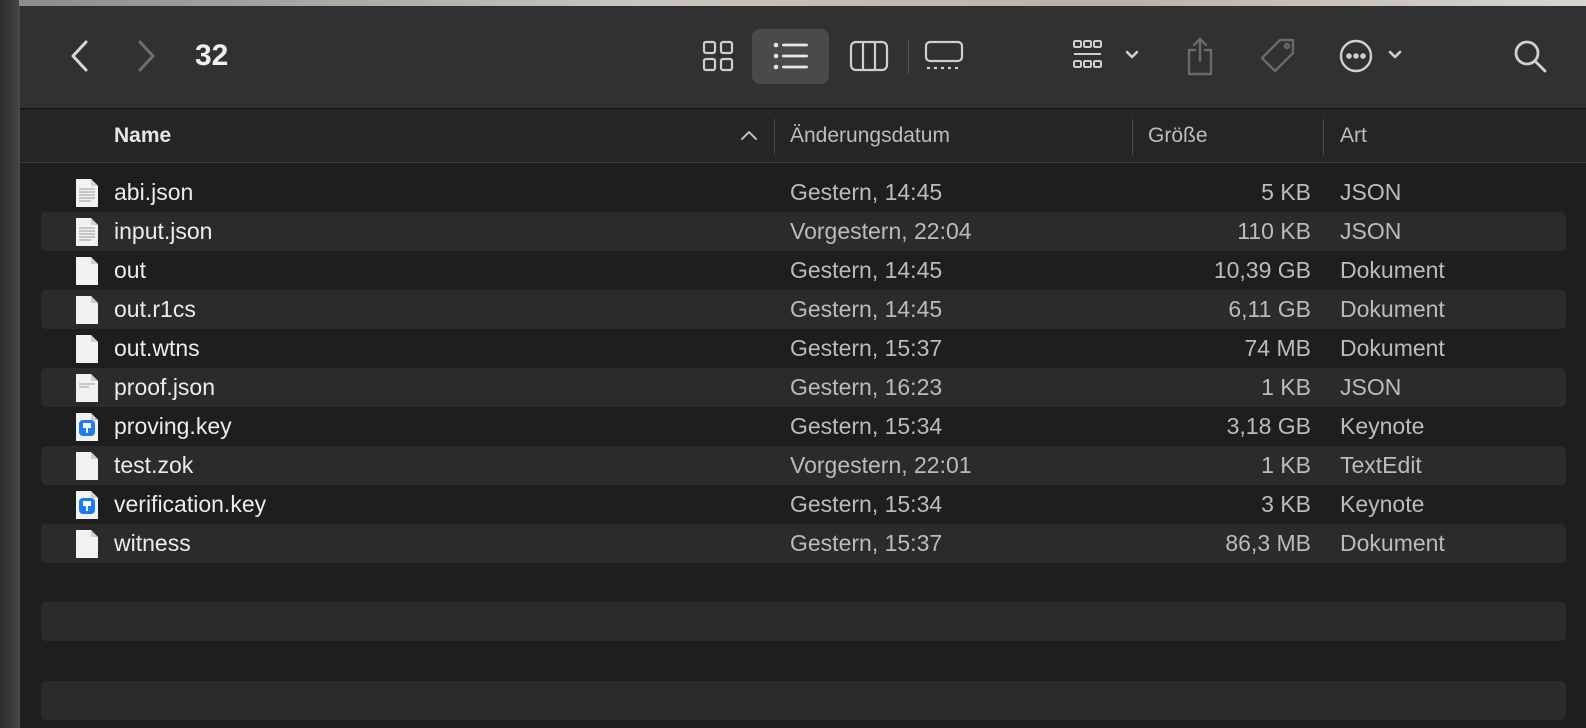 The height and width of the screenshot is (728, 1586). I want to click on file-size: 5 KB, so click(1286, 192).